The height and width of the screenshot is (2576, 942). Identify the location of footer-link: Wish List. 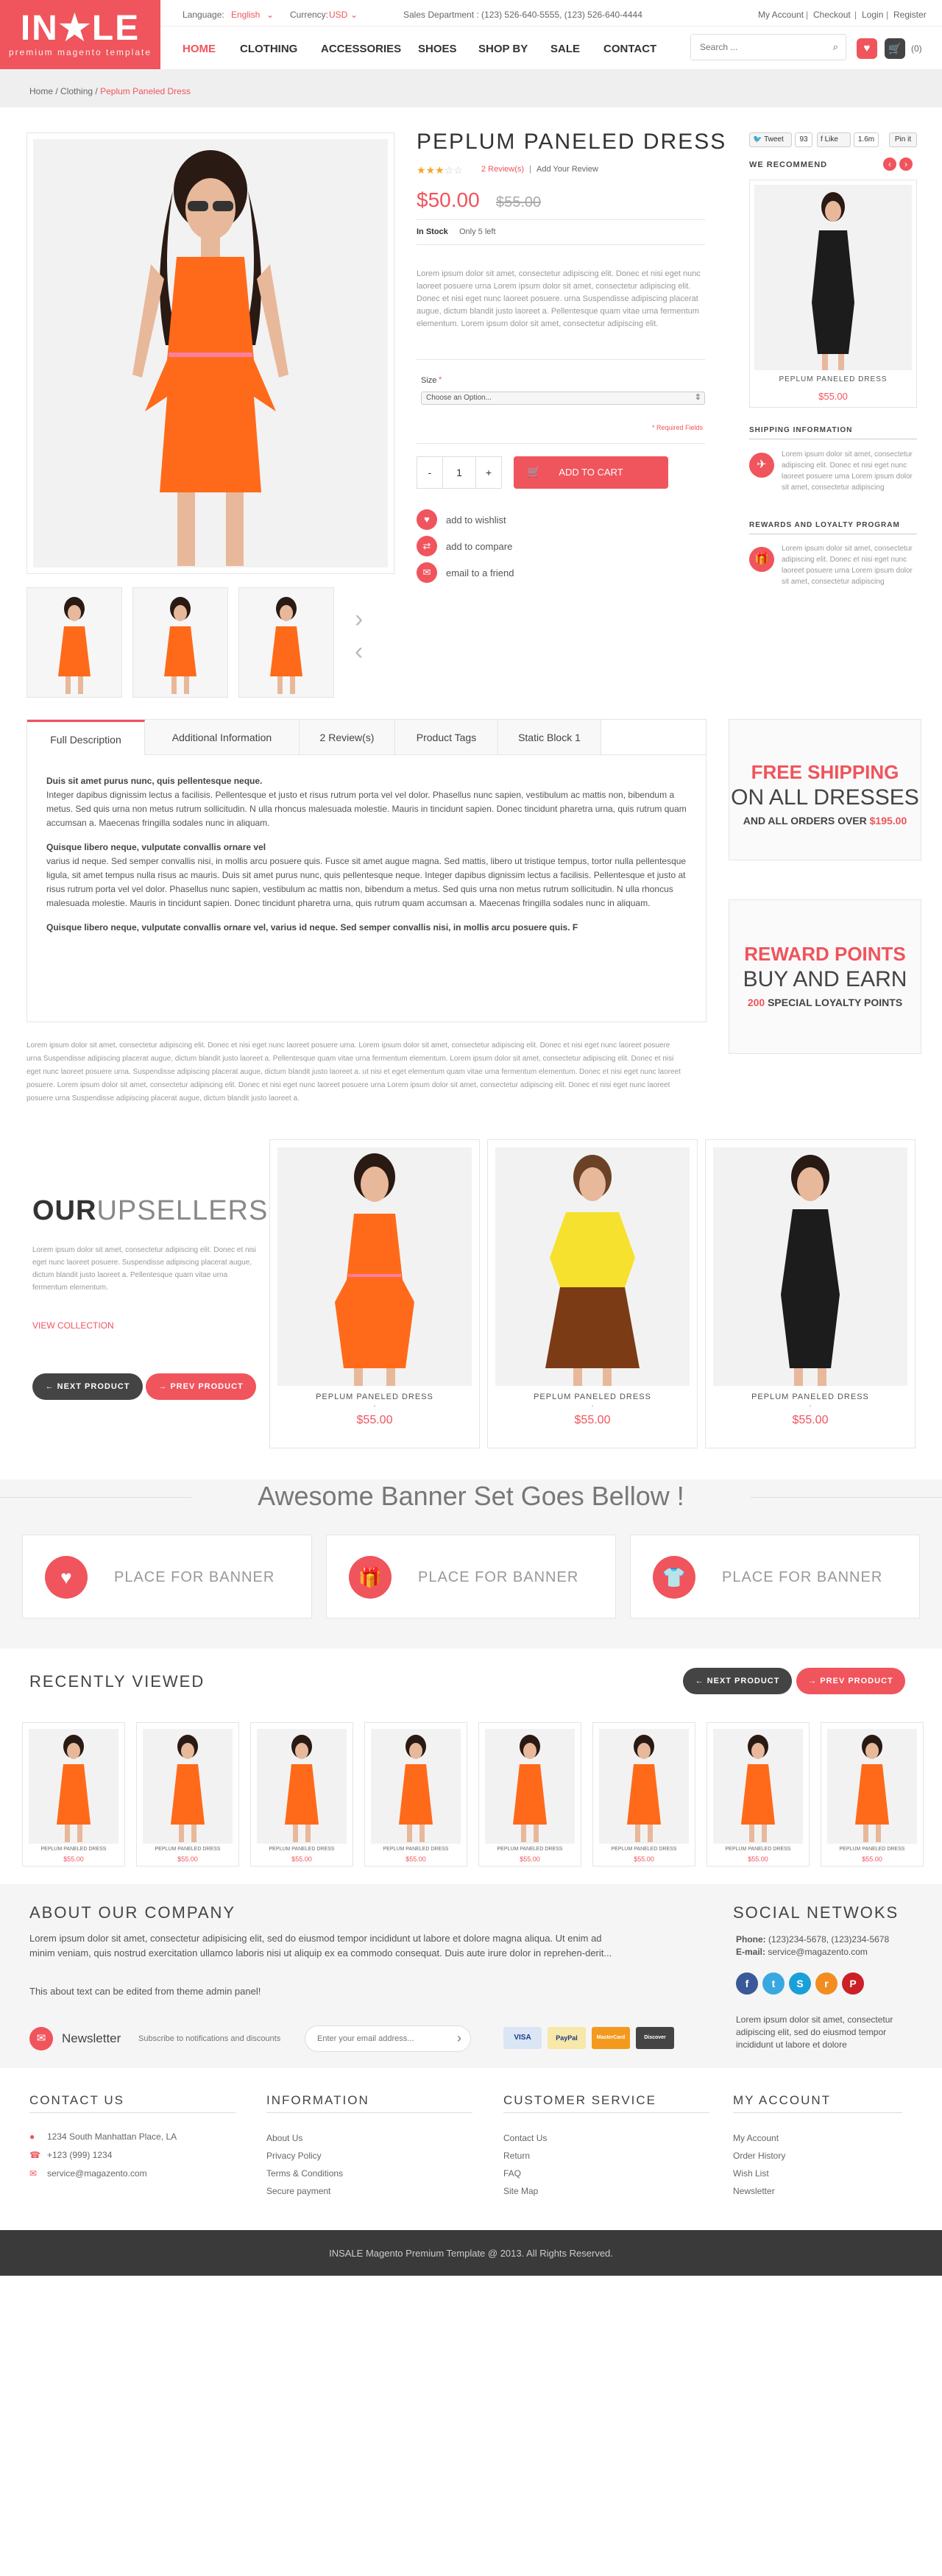
(751, 2173).